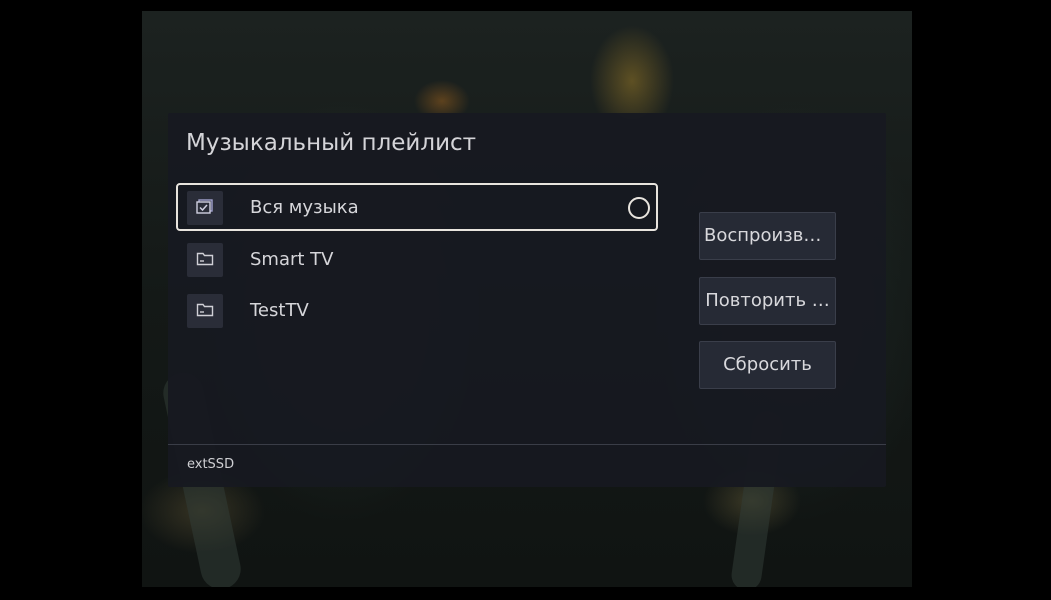 The image size is (1051, 600). I want to click on radio-button, so click(639, 208).